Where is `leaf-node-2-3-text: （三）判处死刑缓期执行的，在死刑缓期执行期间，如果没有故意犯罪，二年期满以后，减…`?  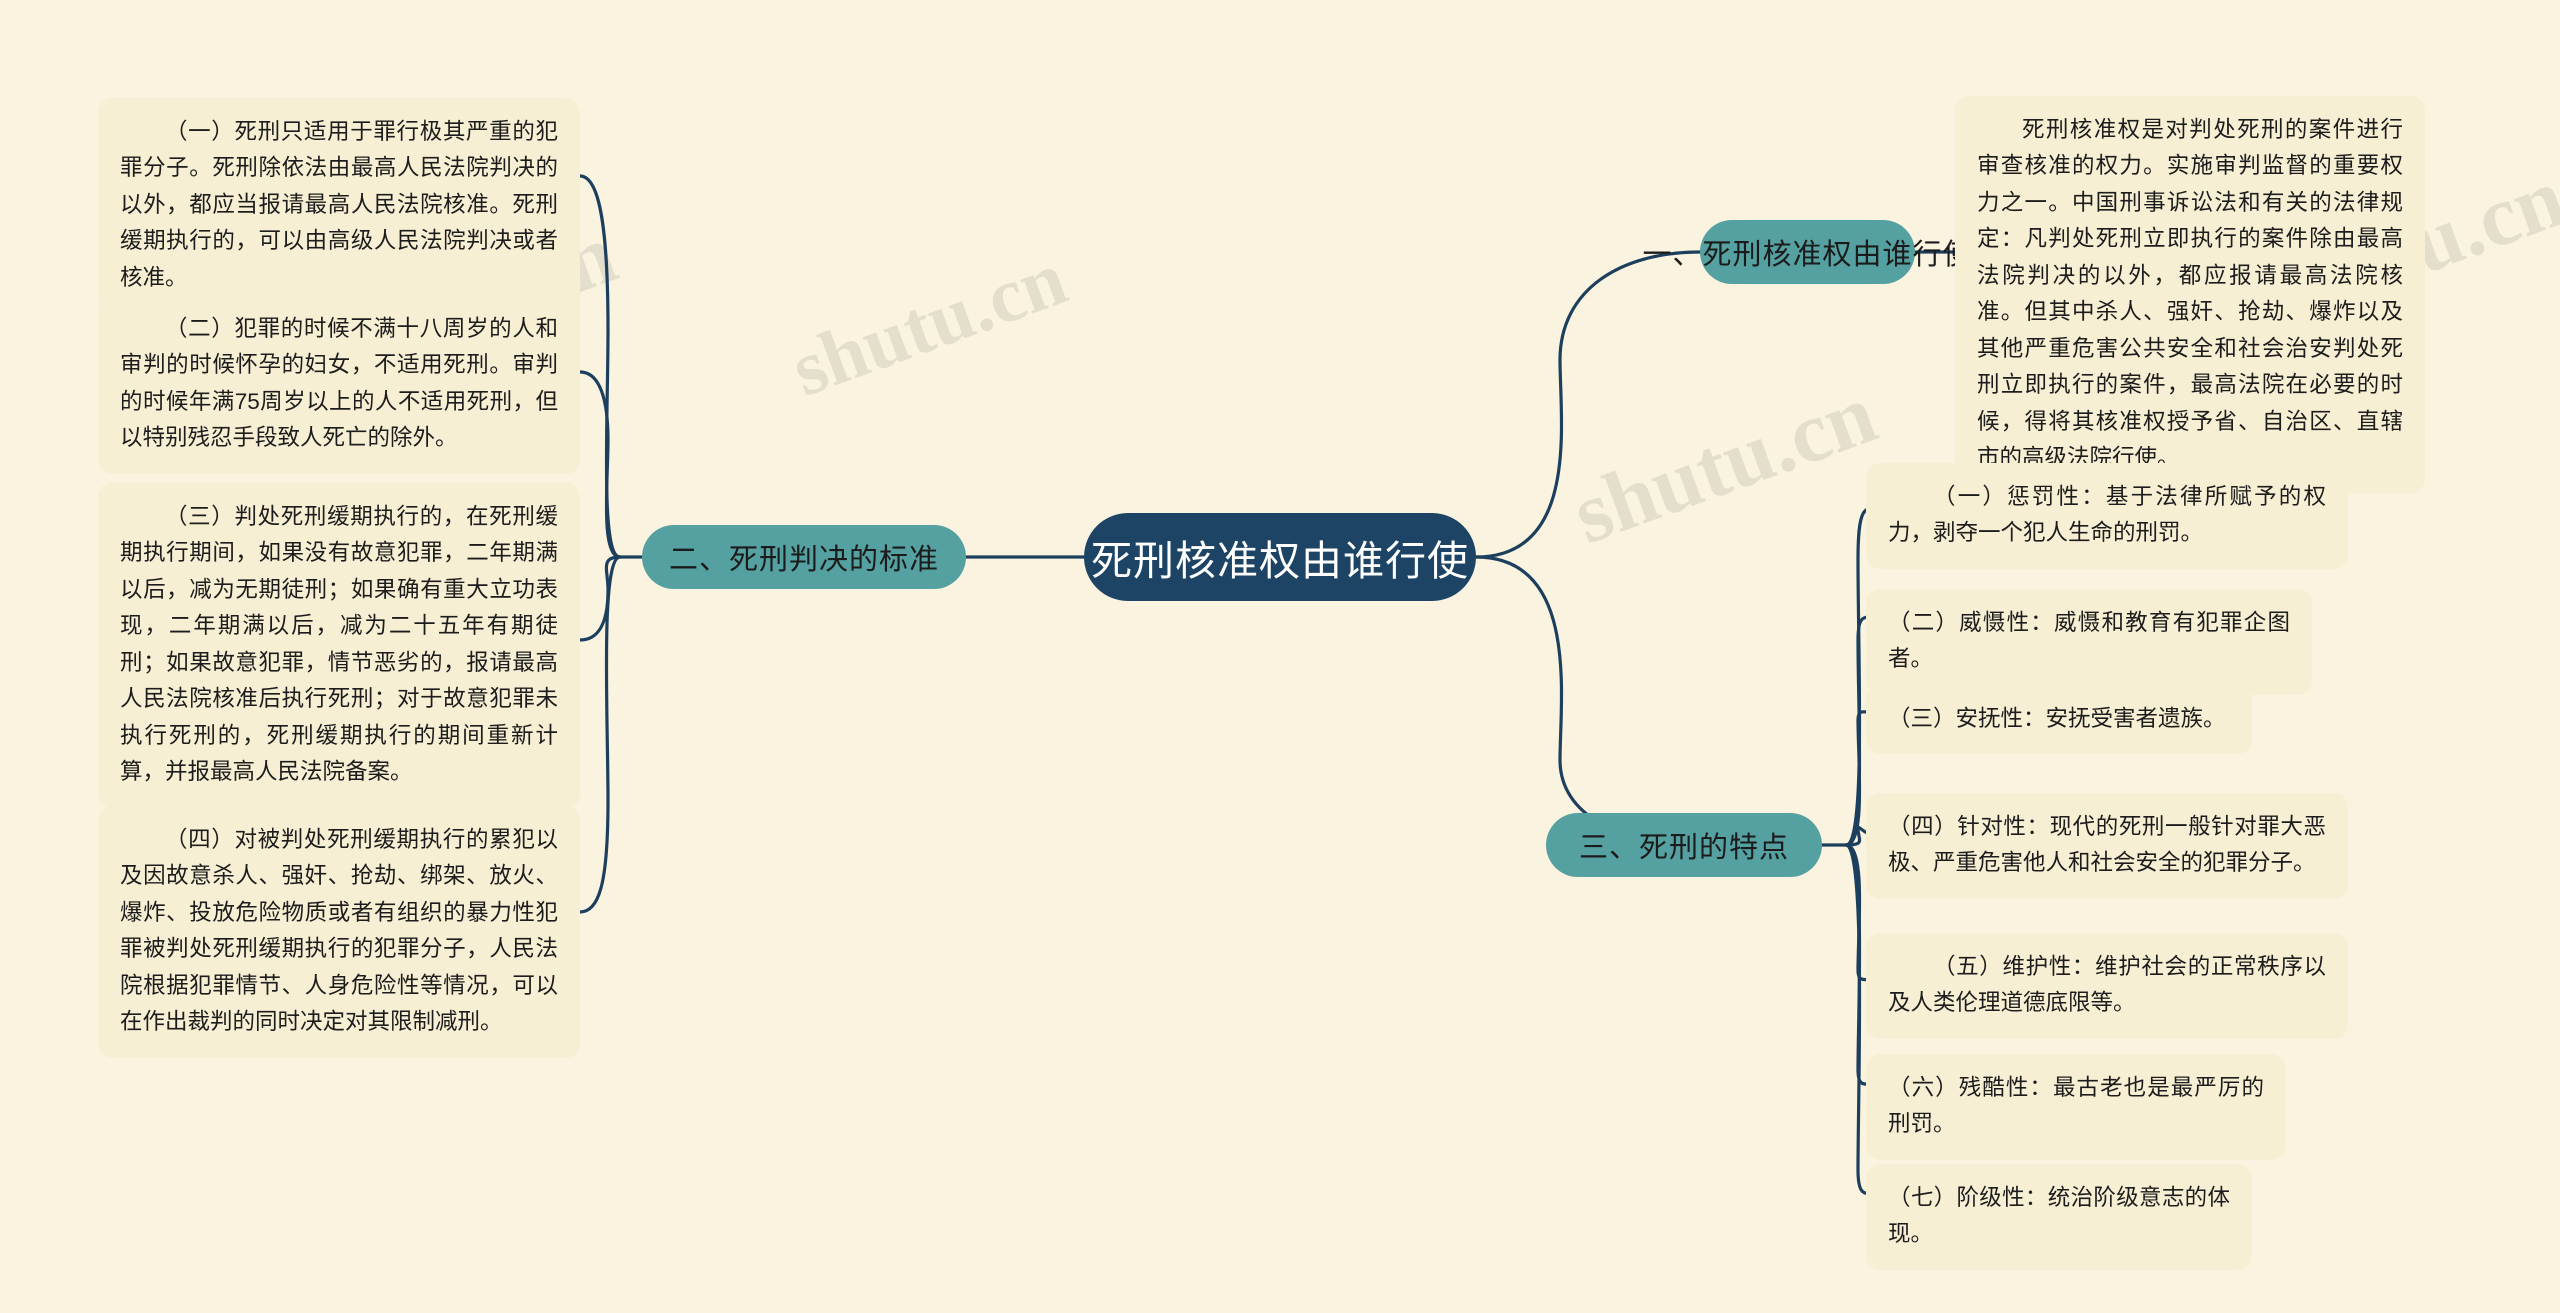
leaf-node-2-3-text: （三）判处死刑缓期执行的，在死刑缓期执行期间，如果没有故意犯罪，二年期满以后，减… is located at coordinates (339, 644).